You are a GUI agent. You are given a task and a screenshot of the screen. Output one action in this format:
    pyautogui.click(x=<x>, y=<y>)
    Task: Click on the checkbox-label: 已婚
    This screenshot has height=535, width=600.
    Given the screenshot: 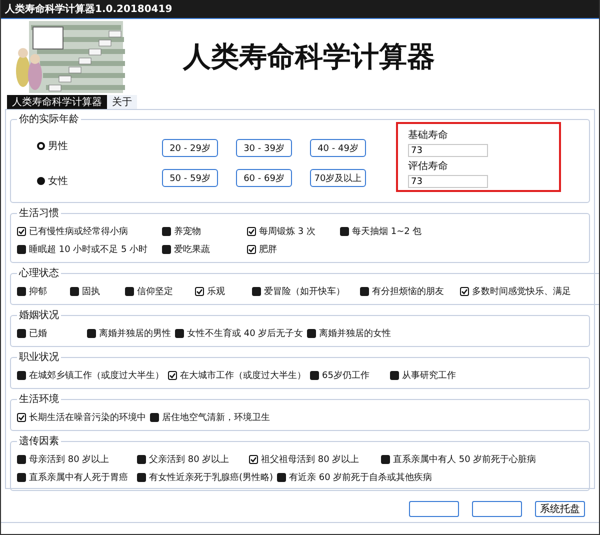 What is the action you would take?
    pyautogui.click(x=38, y=334)
    